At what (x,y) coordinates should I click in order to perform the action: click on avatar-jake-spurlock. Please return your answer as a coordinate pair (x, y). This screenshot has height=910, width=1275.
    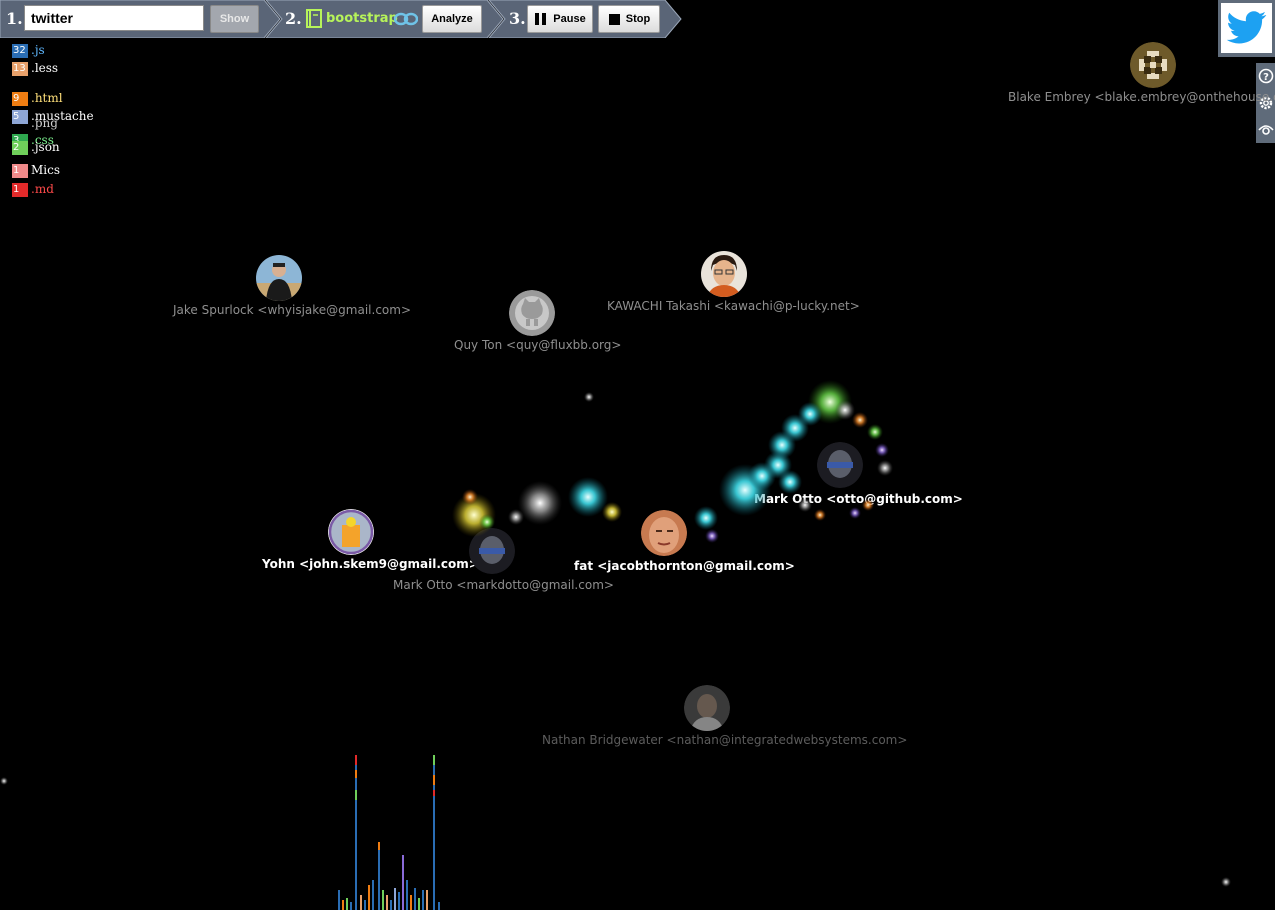
    Looking at the image, I should click on (279, 278).